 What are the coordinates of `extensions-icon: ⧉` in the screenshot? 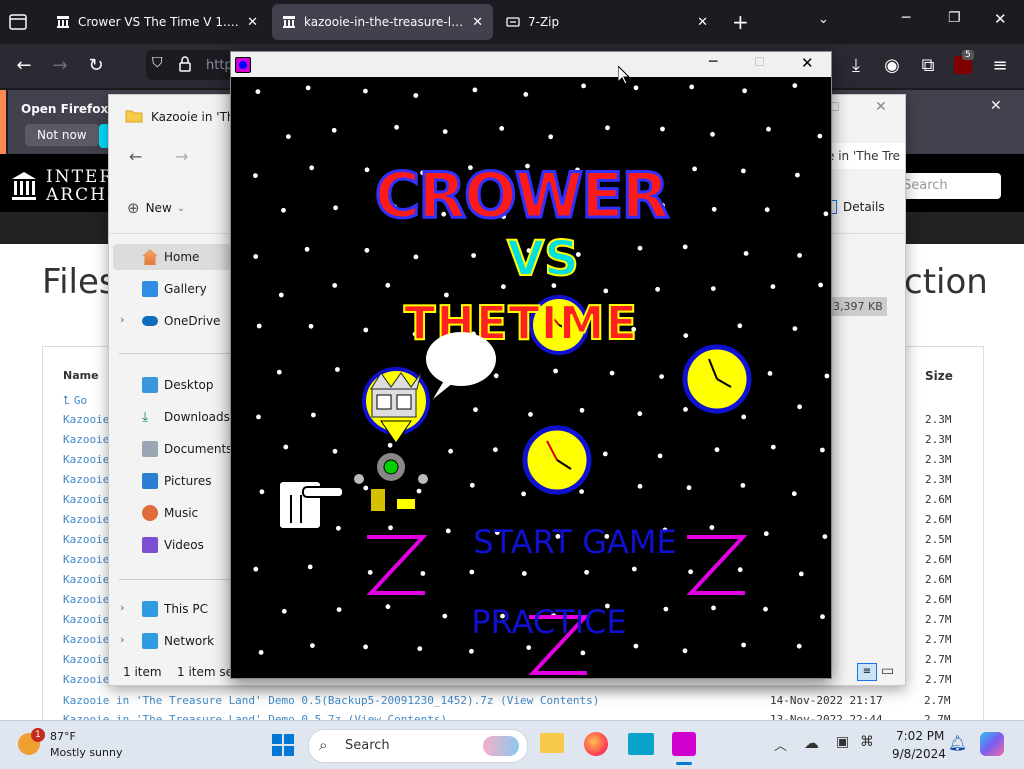 It's located at (928, 66).